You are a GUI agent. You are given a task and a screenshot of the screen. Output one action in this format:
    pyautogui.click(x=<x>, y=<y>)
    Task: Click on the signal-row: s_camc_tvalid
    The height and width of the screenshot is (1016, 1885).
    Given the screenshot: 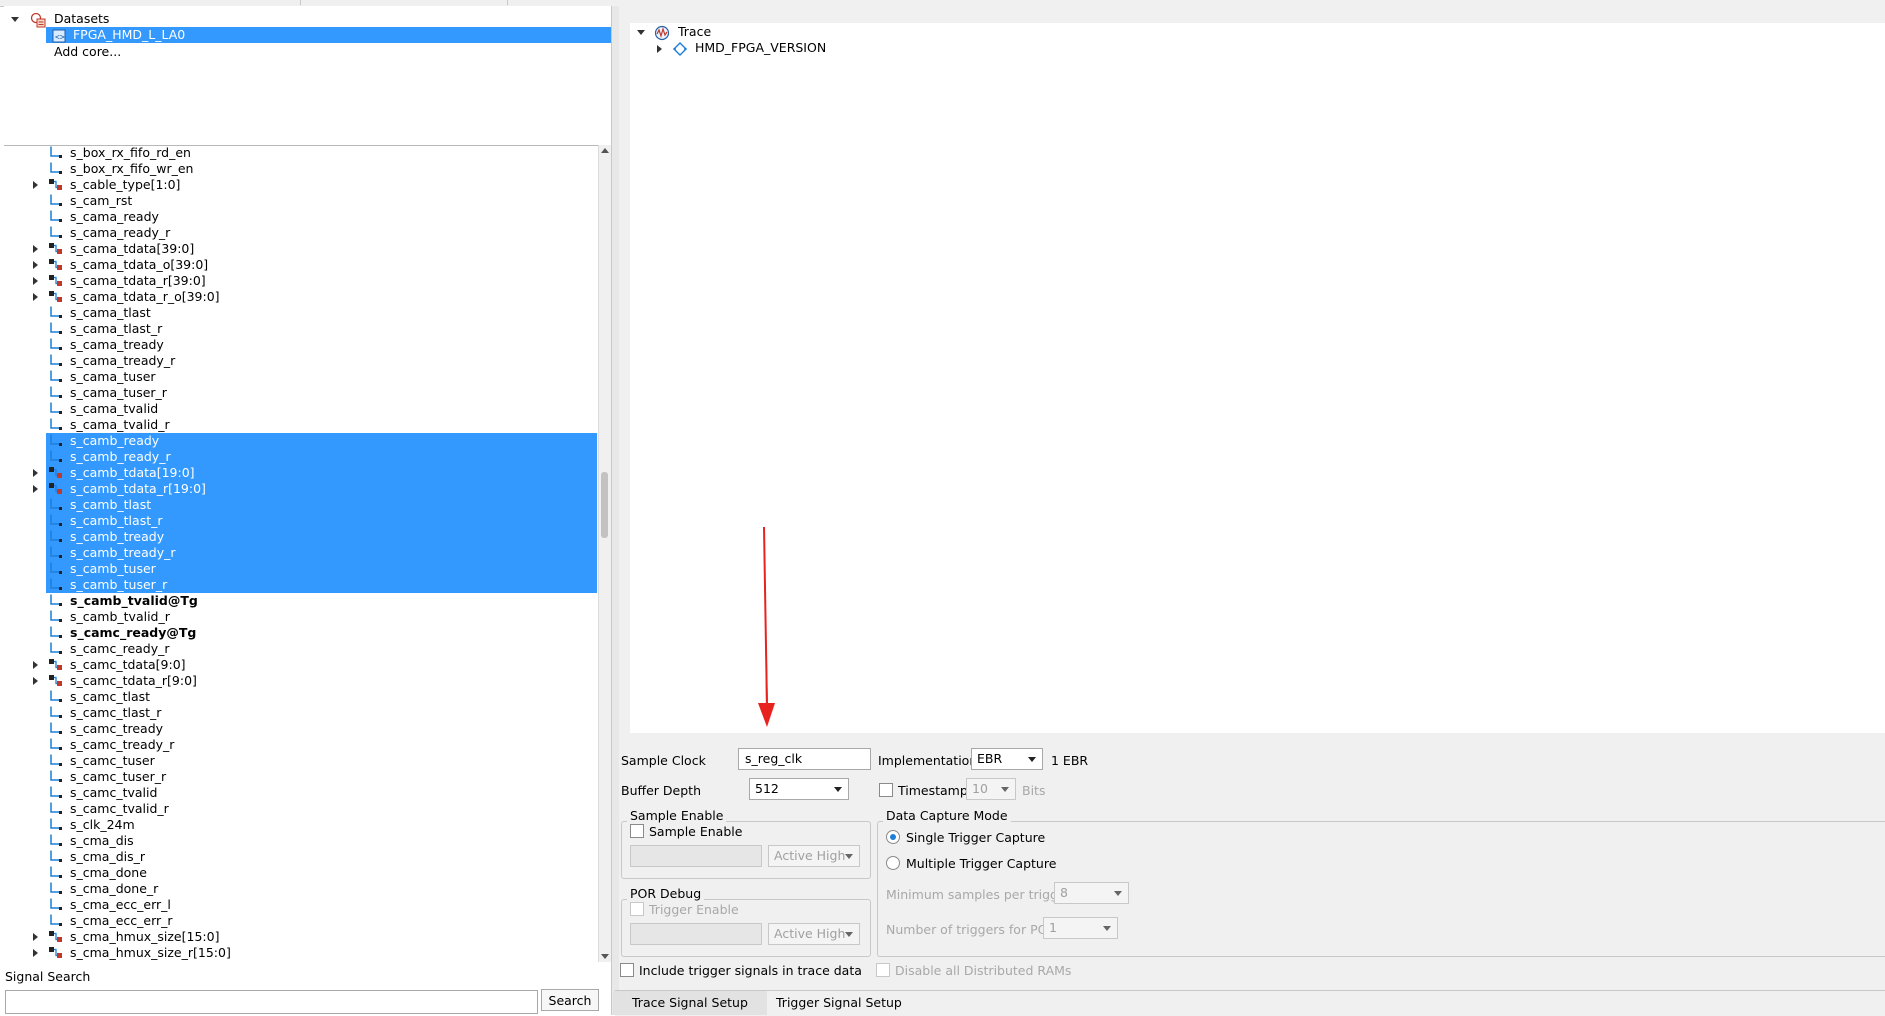 What is the action you would take?
    pyautogui.click(x=300, y=793)
    